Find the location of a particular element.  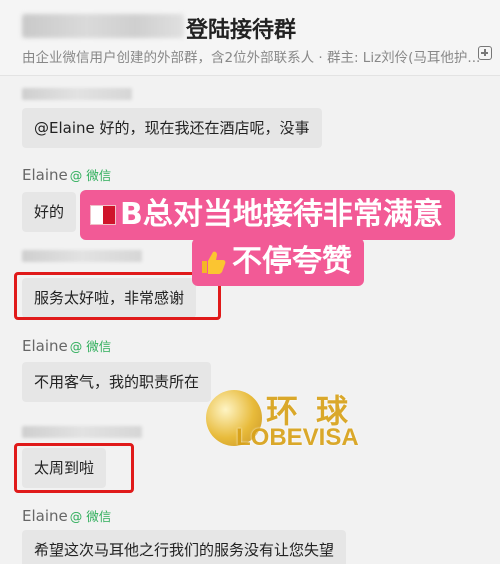

blurred-group-prefix is located at coordinates (103, 26).